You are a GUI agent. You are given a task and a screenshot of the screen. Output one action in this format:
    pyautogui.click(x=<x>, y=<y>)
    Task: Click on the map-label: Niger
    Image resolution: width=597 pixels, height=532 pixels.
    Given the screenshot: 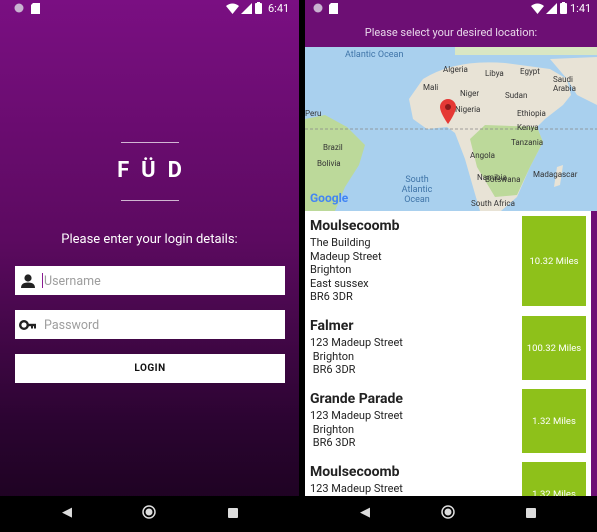 What is the action you would take?
    pyautogui.click(x=470, y=93)
    